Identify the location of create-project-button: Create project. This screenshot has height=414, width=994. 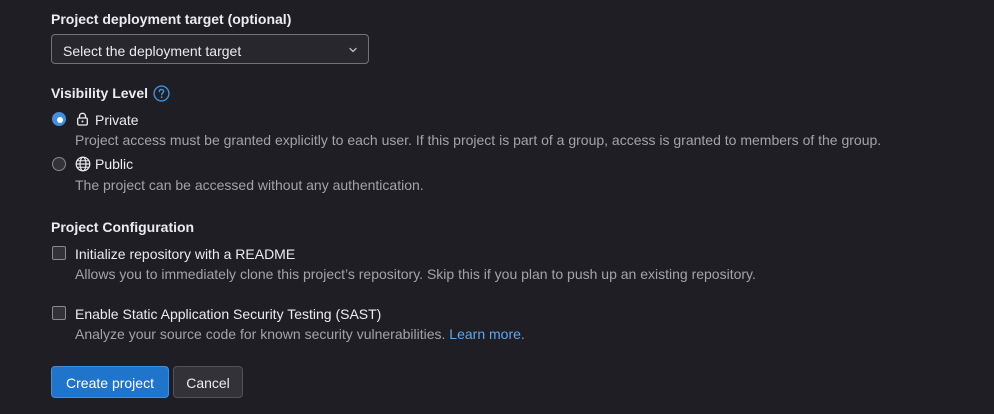
(110, 382).